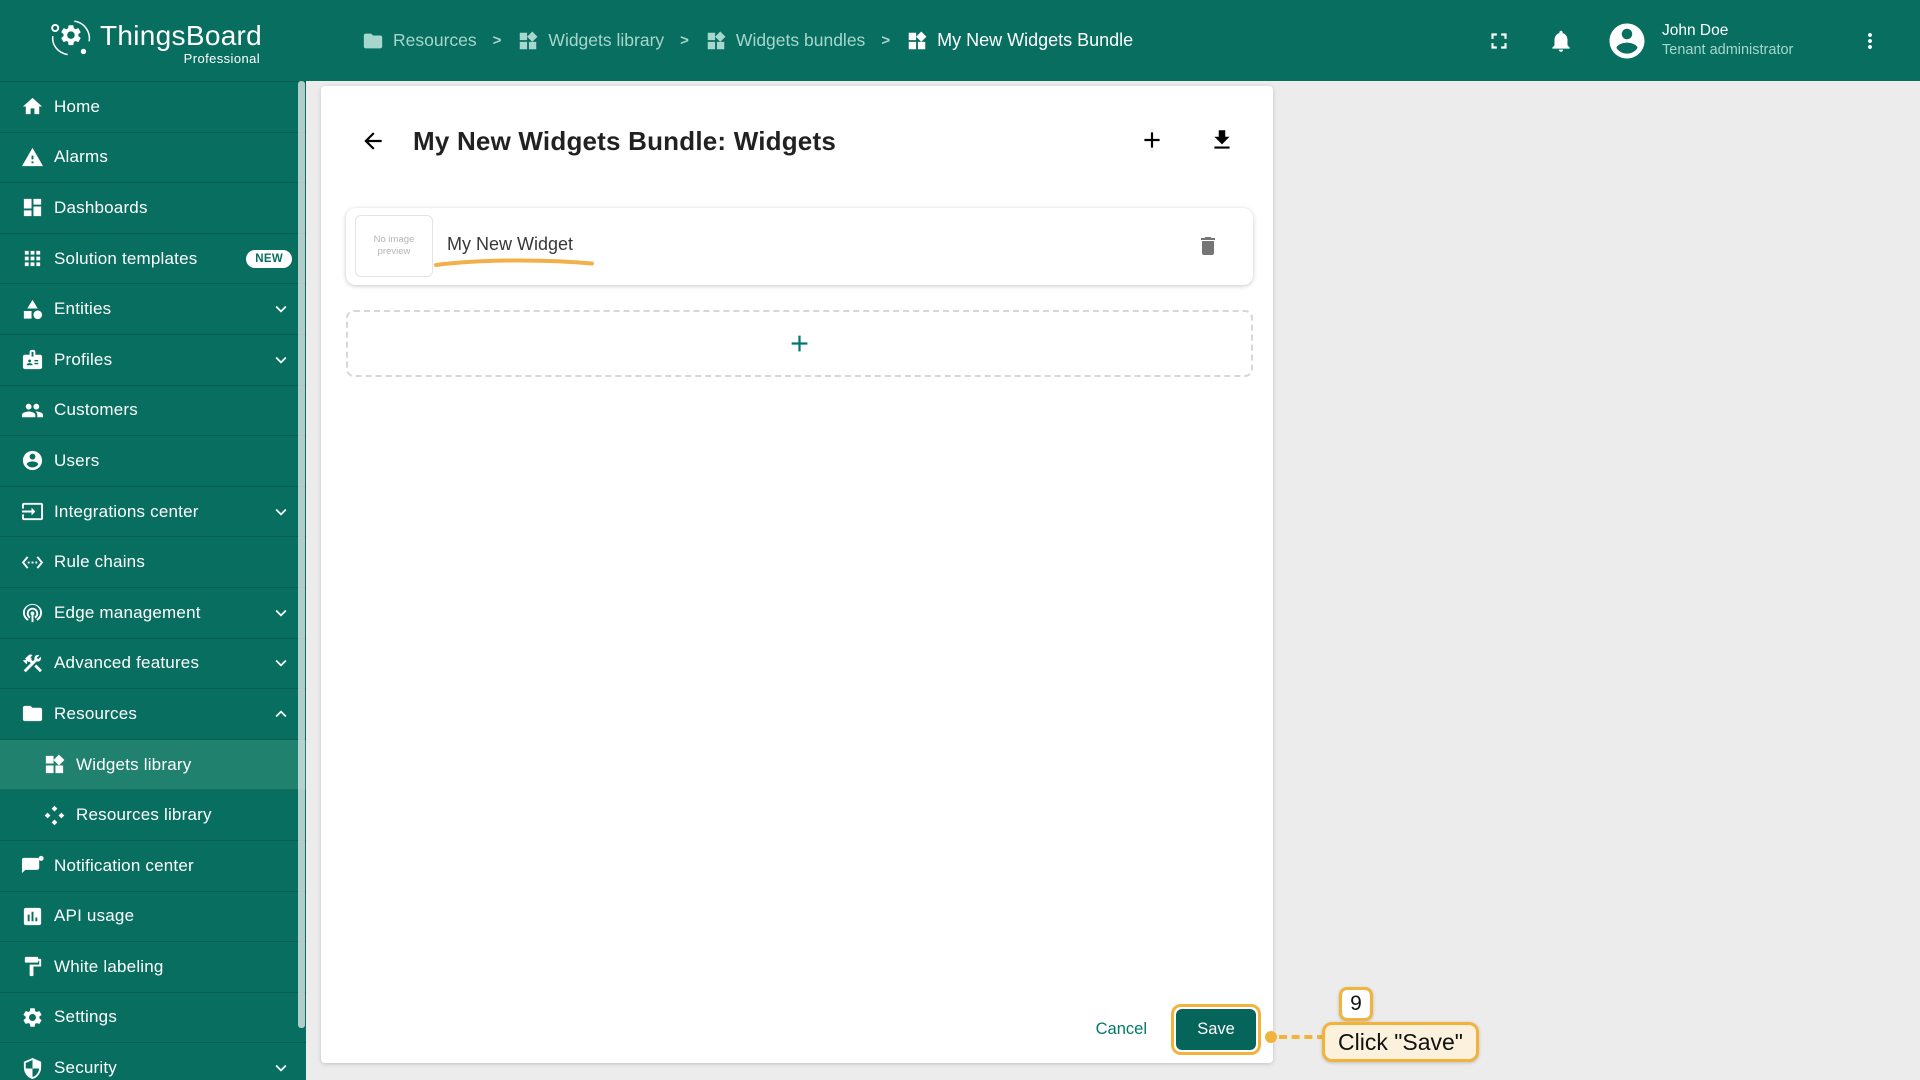  I want to click on sidebar-item-api-usage: API usage, so click(153, 917).